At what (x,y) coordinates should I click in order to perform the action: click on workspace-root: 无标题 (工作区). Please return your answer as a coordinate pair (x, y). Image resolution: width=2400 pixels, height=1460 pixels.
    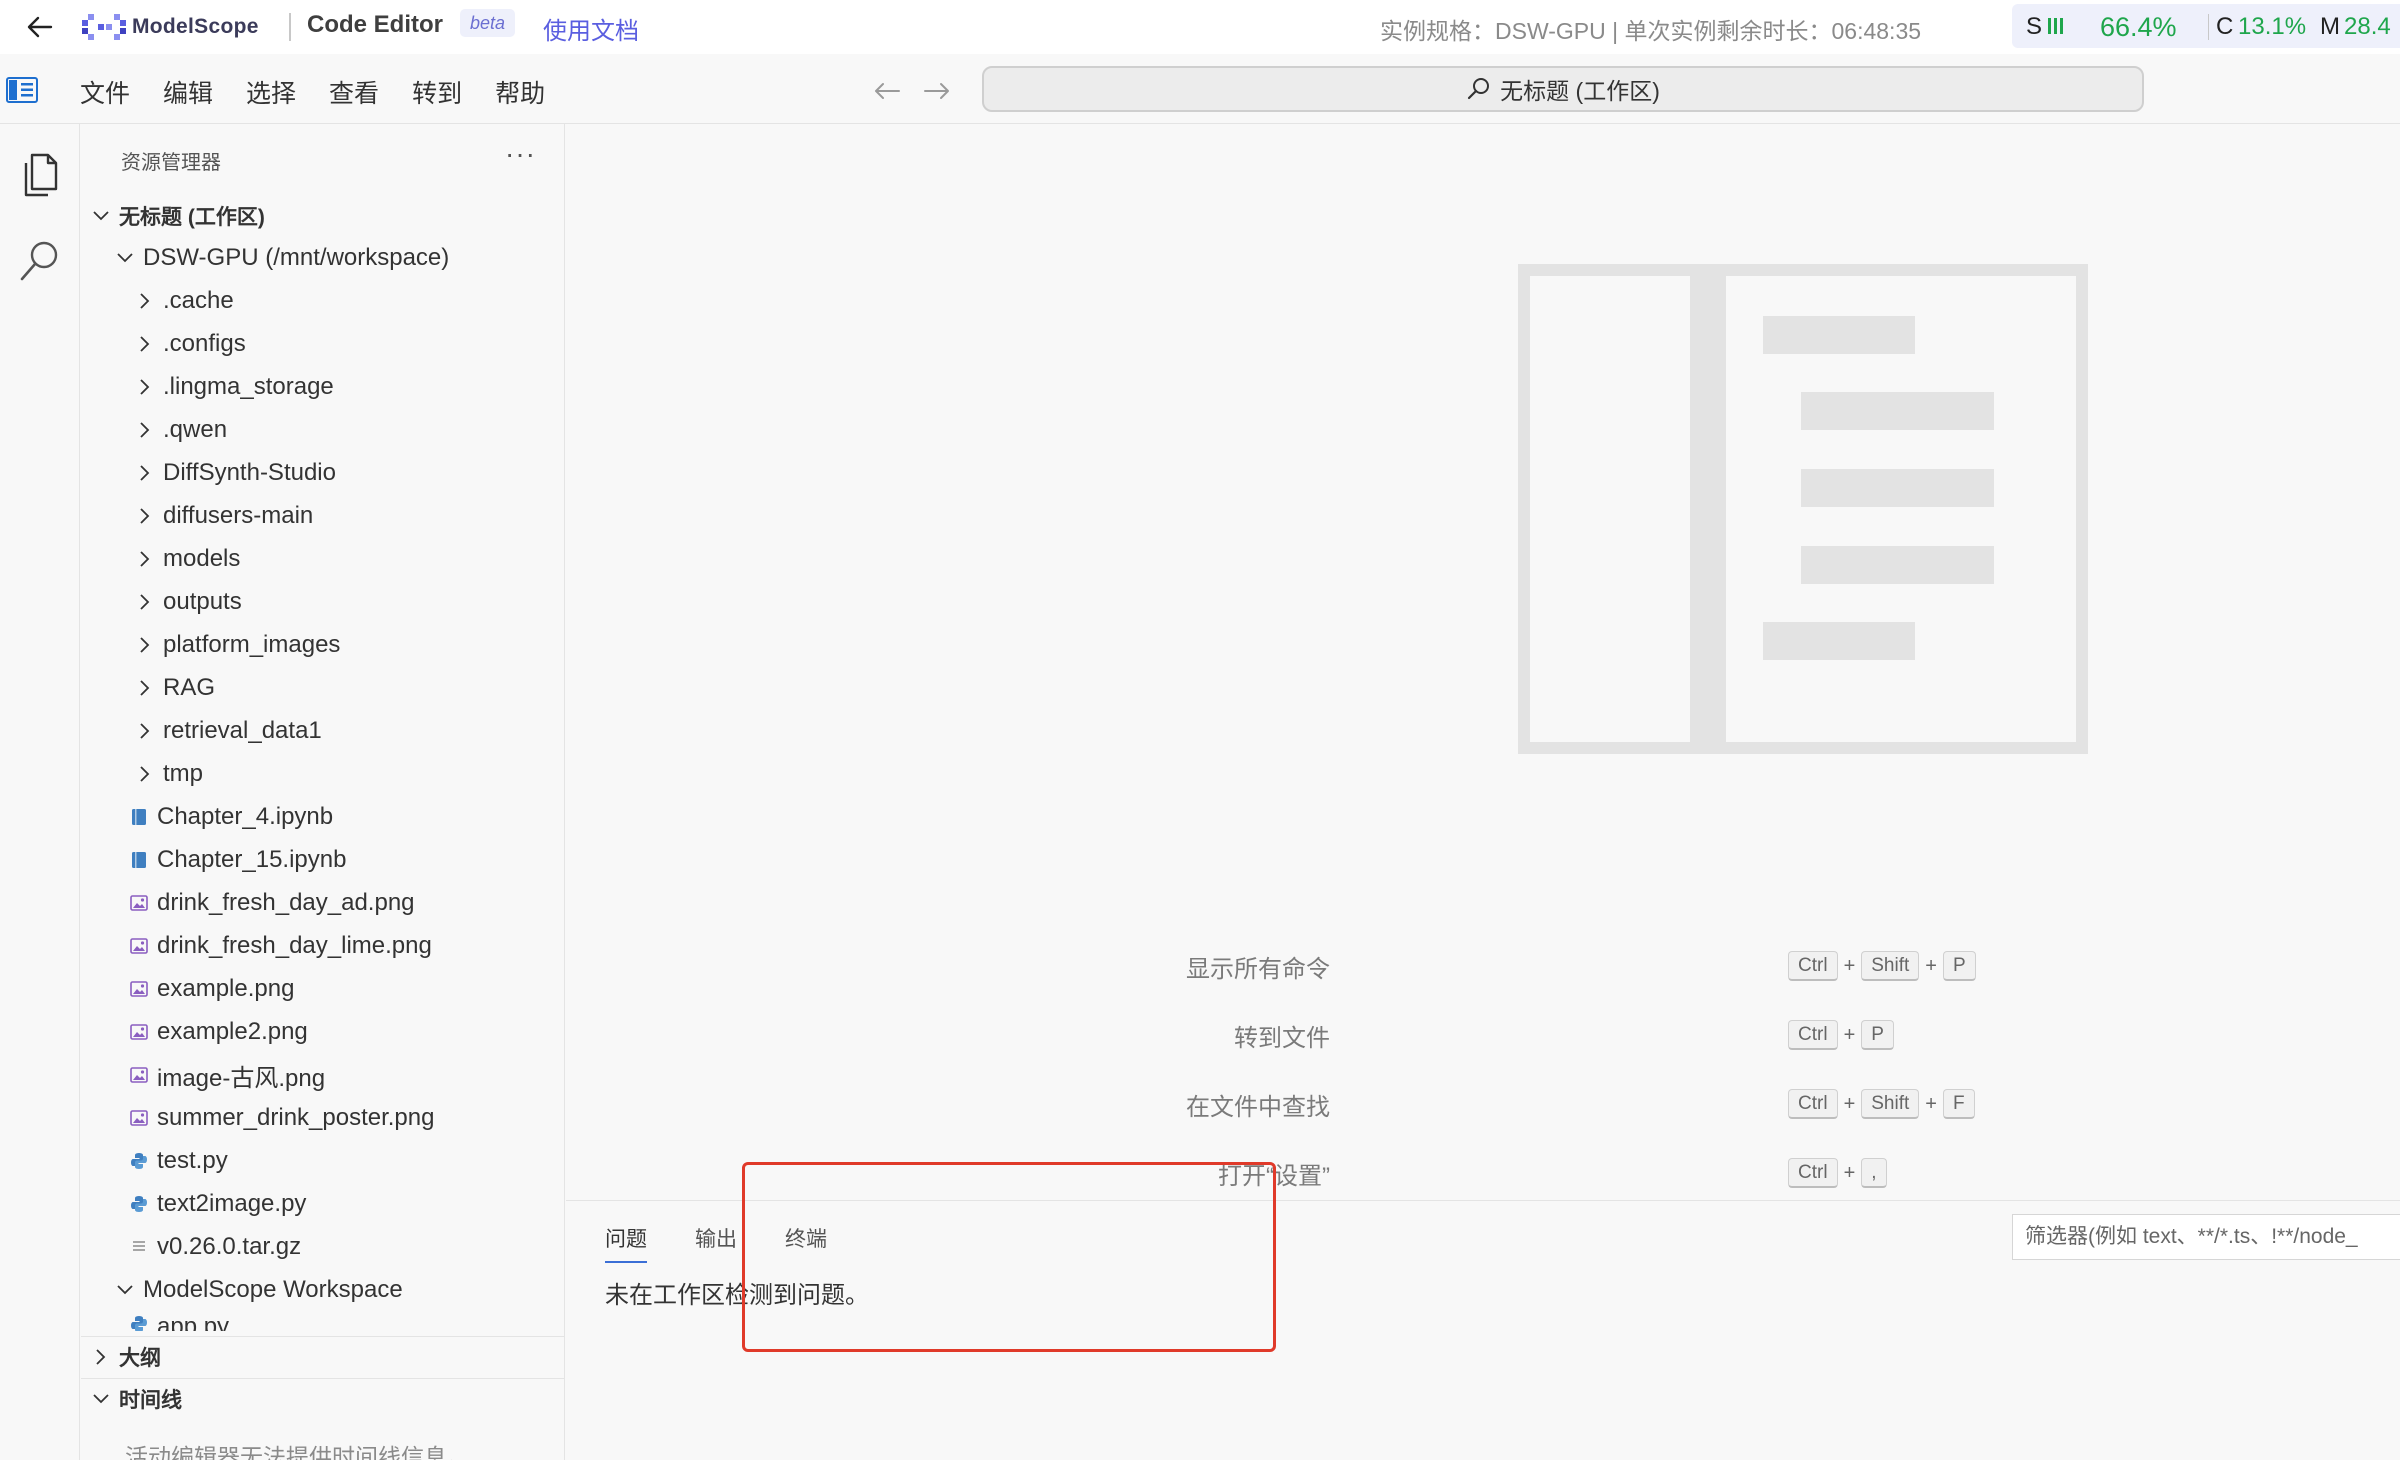
    Looking at the image, I should click on (322, 216).